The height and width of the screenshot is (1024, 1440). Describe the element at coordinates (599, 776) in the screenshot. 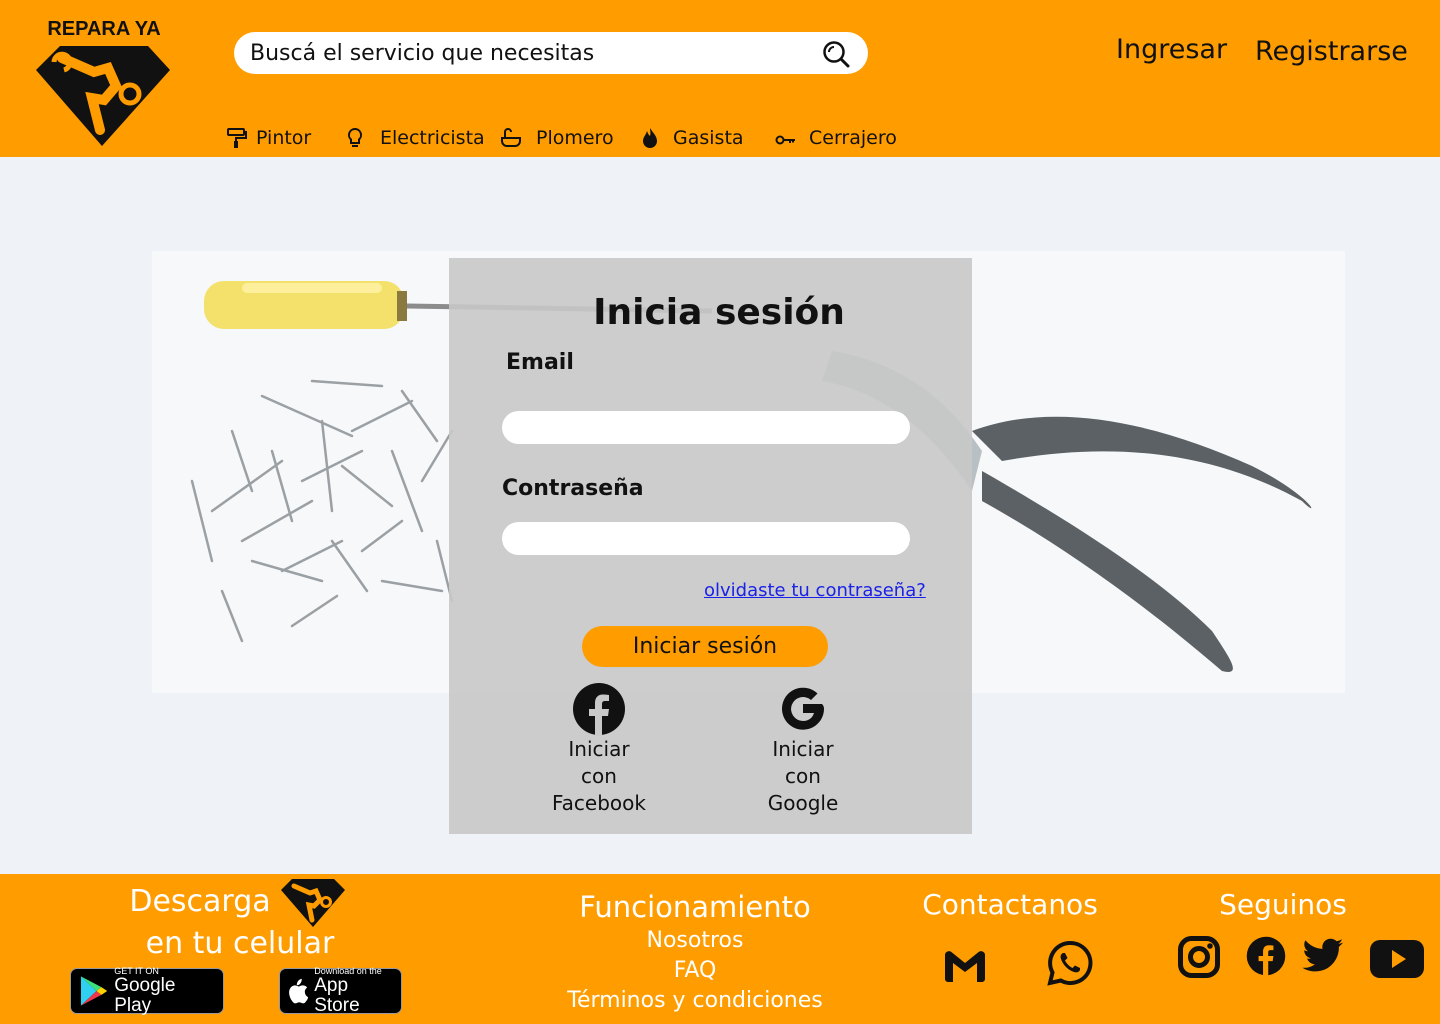

I see `facebook-label-line2: con` at that location.